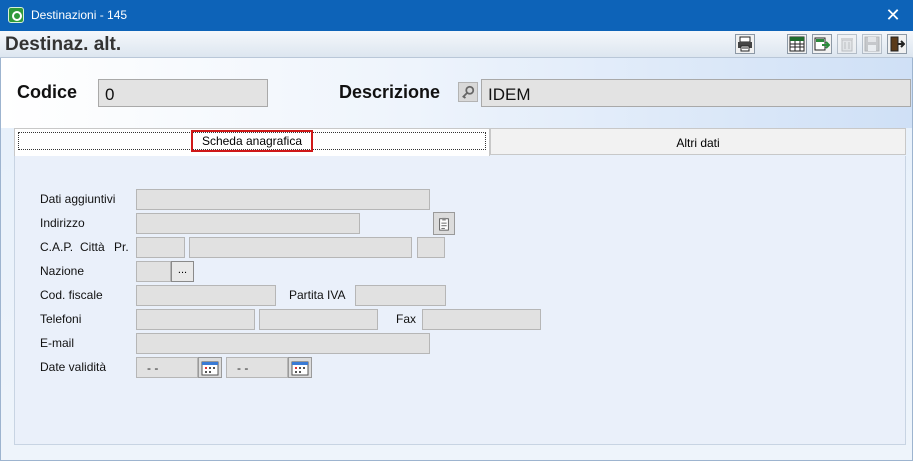 The width and height of the screenshot is (913, 461). What do you see at coordinates (183, 93) in the screenshot?
I see `codice-field: 0` at bounding box center [183, 93].